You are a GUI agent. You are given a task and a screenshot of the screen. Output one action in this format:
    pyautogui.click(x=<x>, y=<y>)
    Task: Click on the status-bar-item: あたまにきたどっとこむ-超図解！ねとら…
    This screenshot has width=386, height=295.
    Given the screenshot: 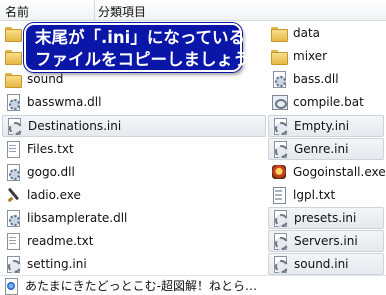 What is the action you would take?
    pyautogui.click(x=193, y=285)
    